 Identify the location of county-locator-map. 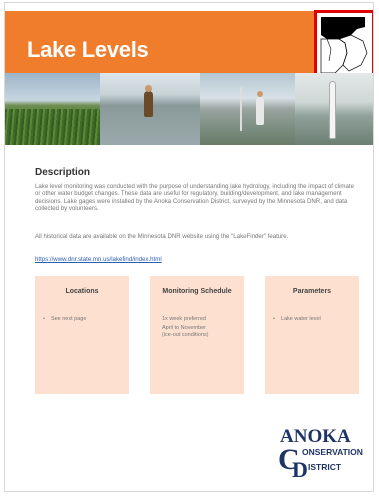
(343, 45).